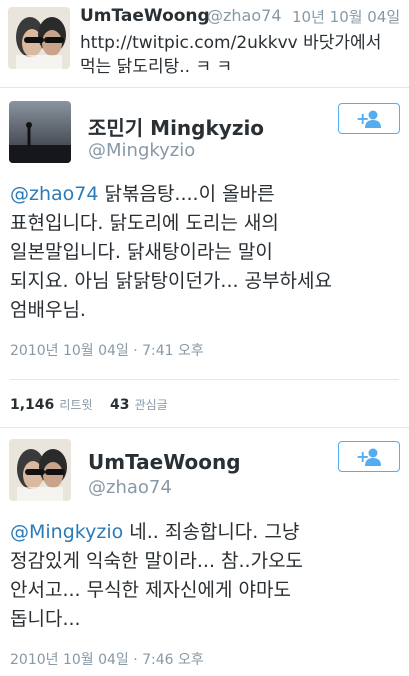 The image size is (409, 676). What do you see at coordinates (186, 194) in the screenshot?
I see `tweet-text-segment: 닭볶음탕....이 올바른` at bounding box center [186, 194].